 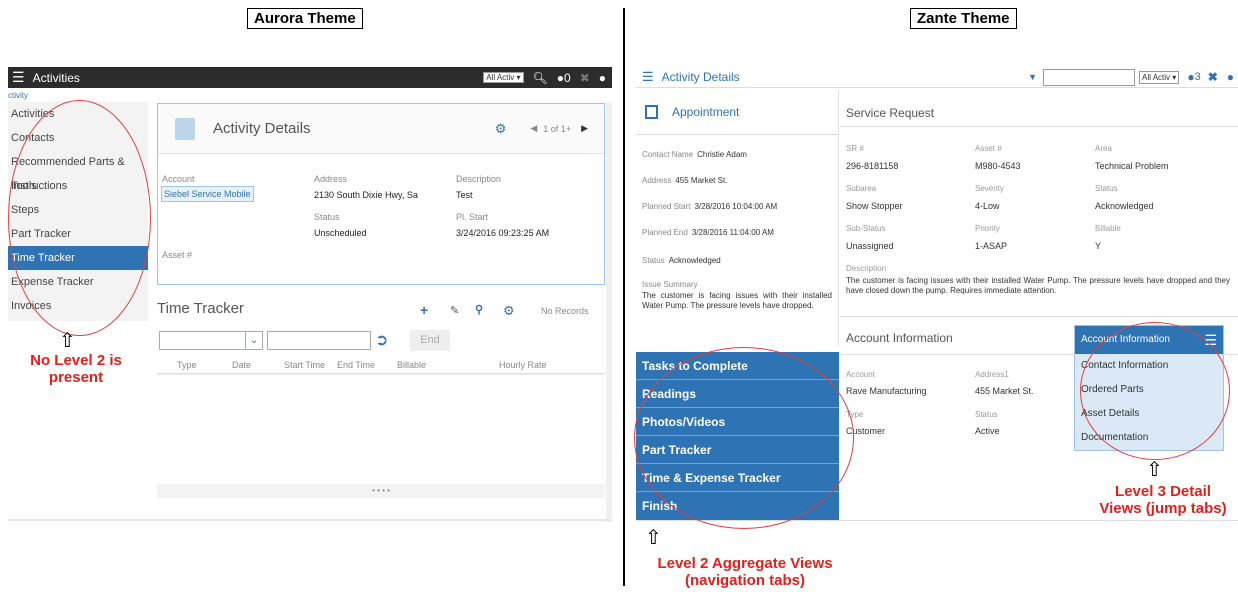 I want to click on account-status-value: Active, so click(x=987, y=431).